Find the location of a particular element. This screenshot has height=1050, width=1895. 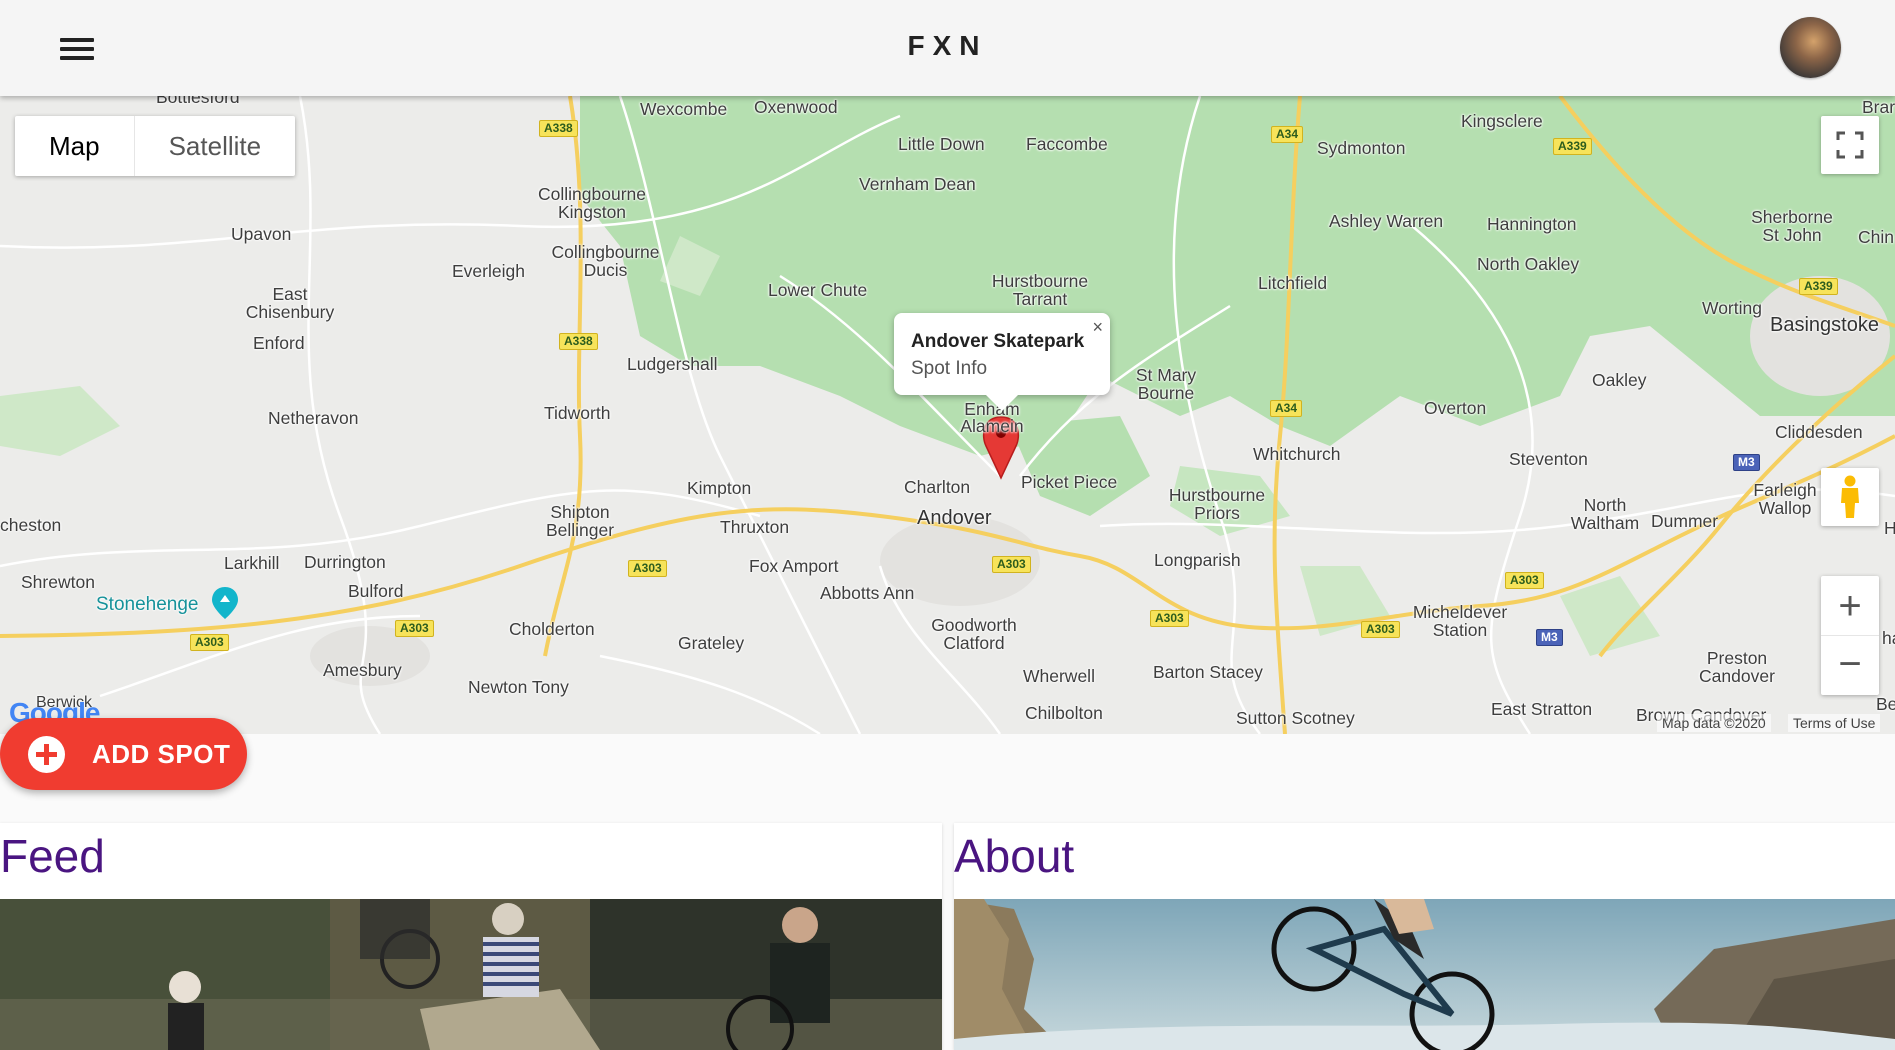

place-label: Ludgershall is located at coordinates (672, 364).